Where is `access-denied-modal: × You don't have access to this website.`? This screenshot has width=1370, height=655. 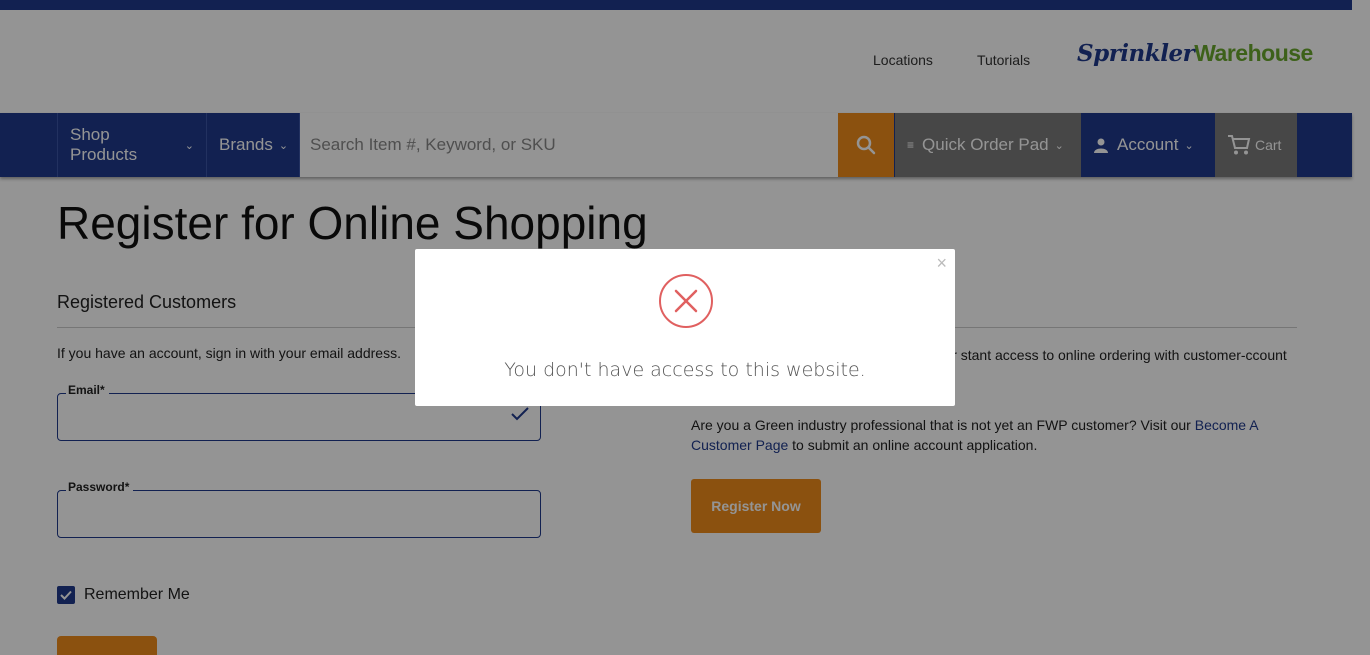
access-denied-modal: × You don't have access to this website. is located at coordinates (685, 327).